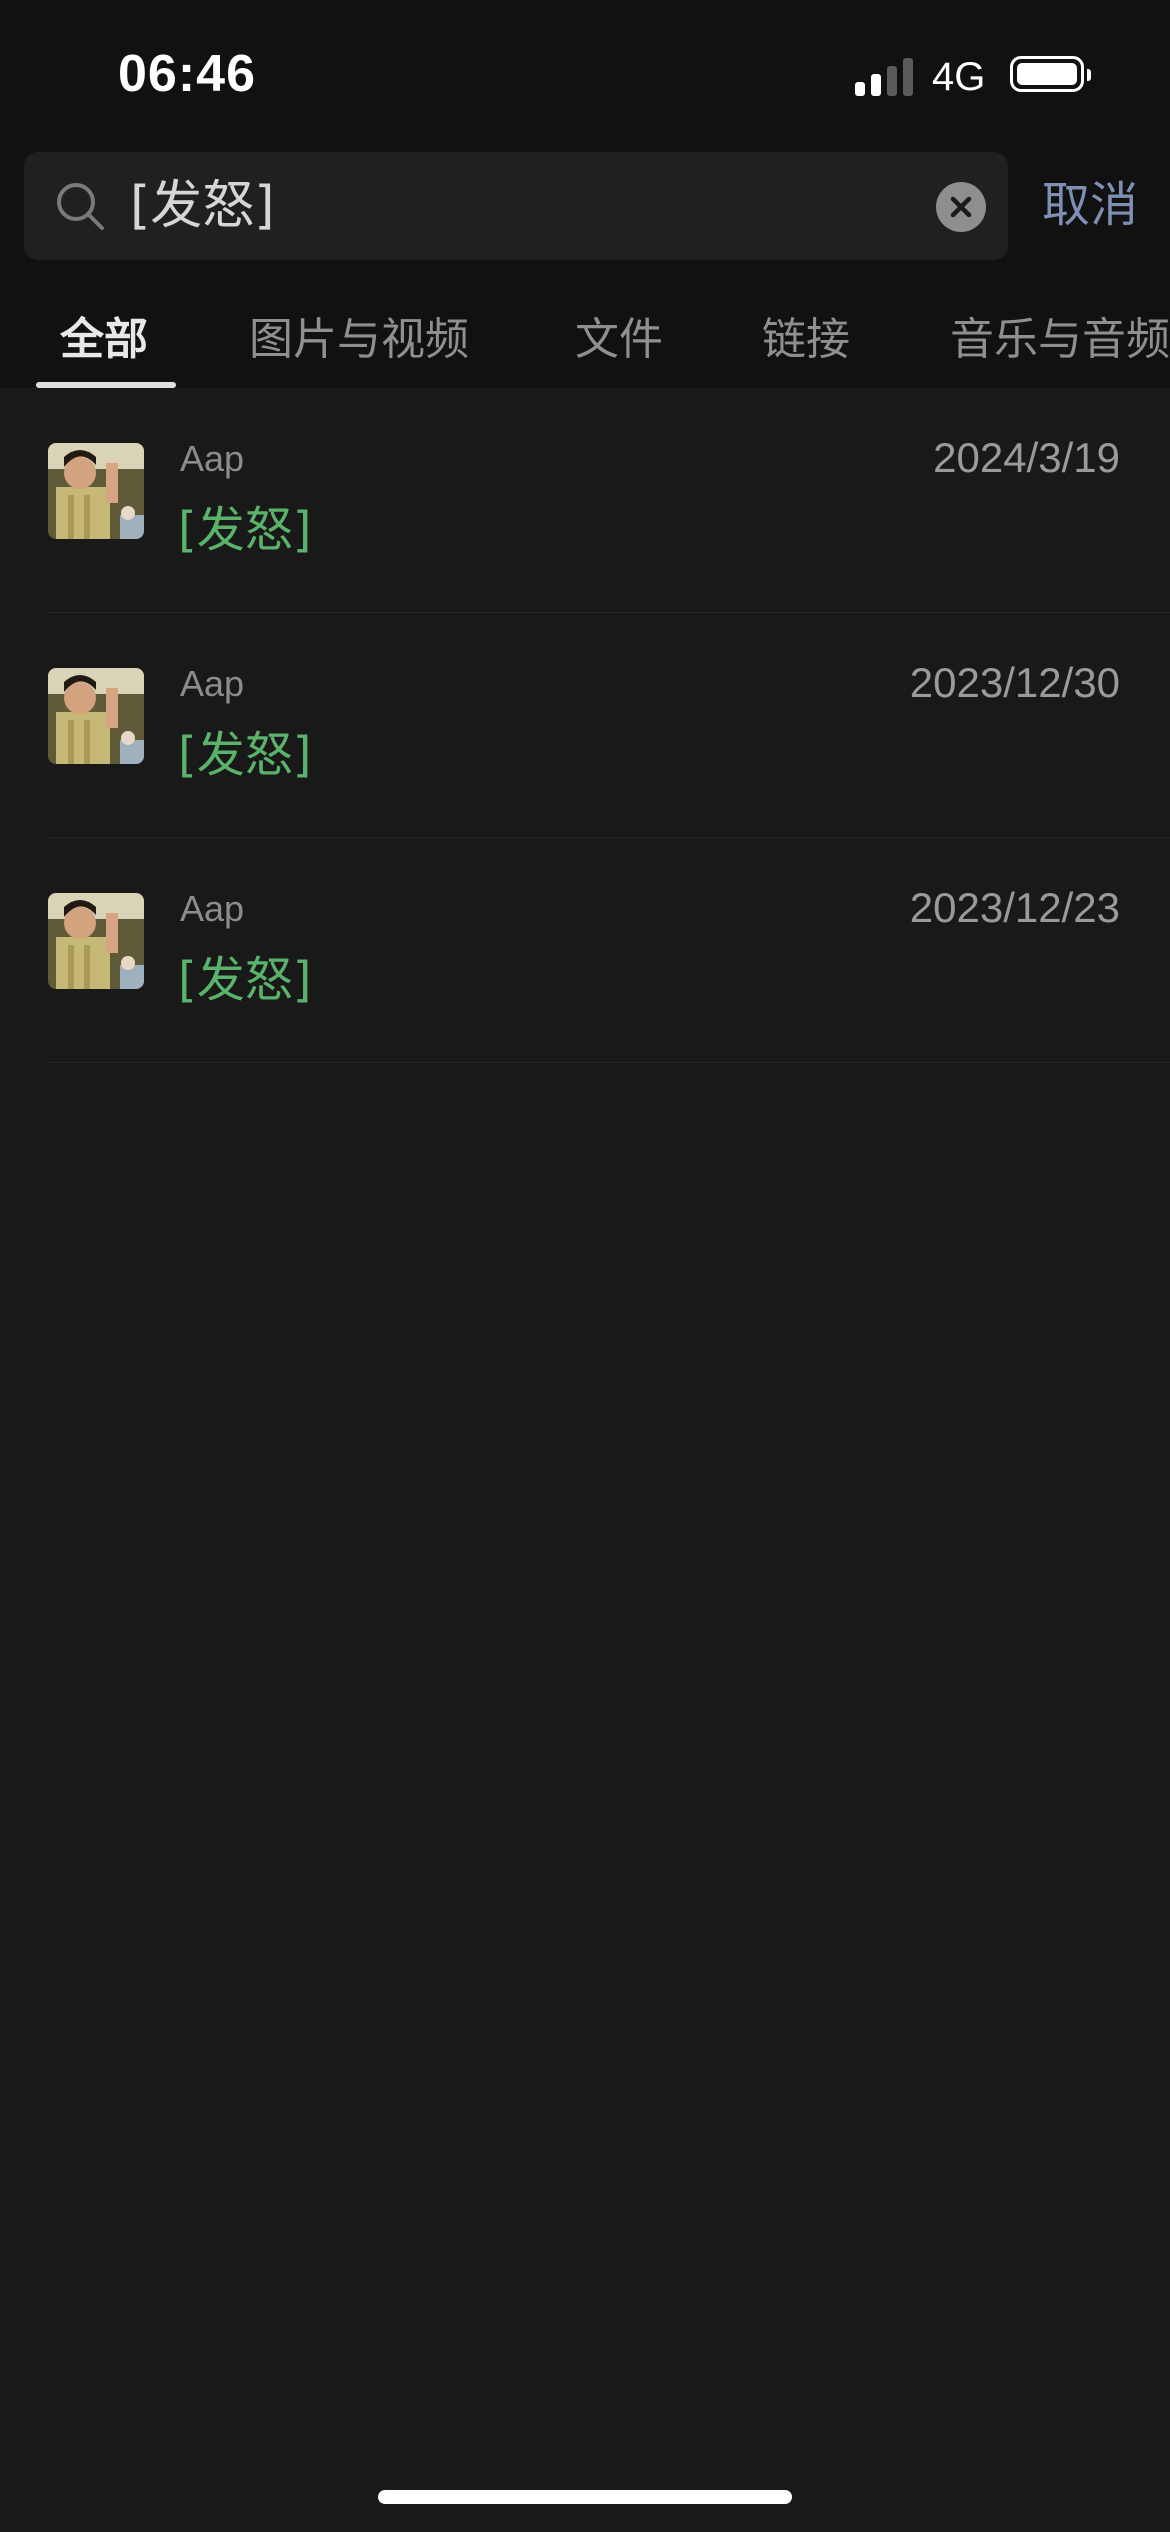 The width and height of the screenshot is (1170, 2532). I want to click on tab-all: 全部, so click(104, 340).